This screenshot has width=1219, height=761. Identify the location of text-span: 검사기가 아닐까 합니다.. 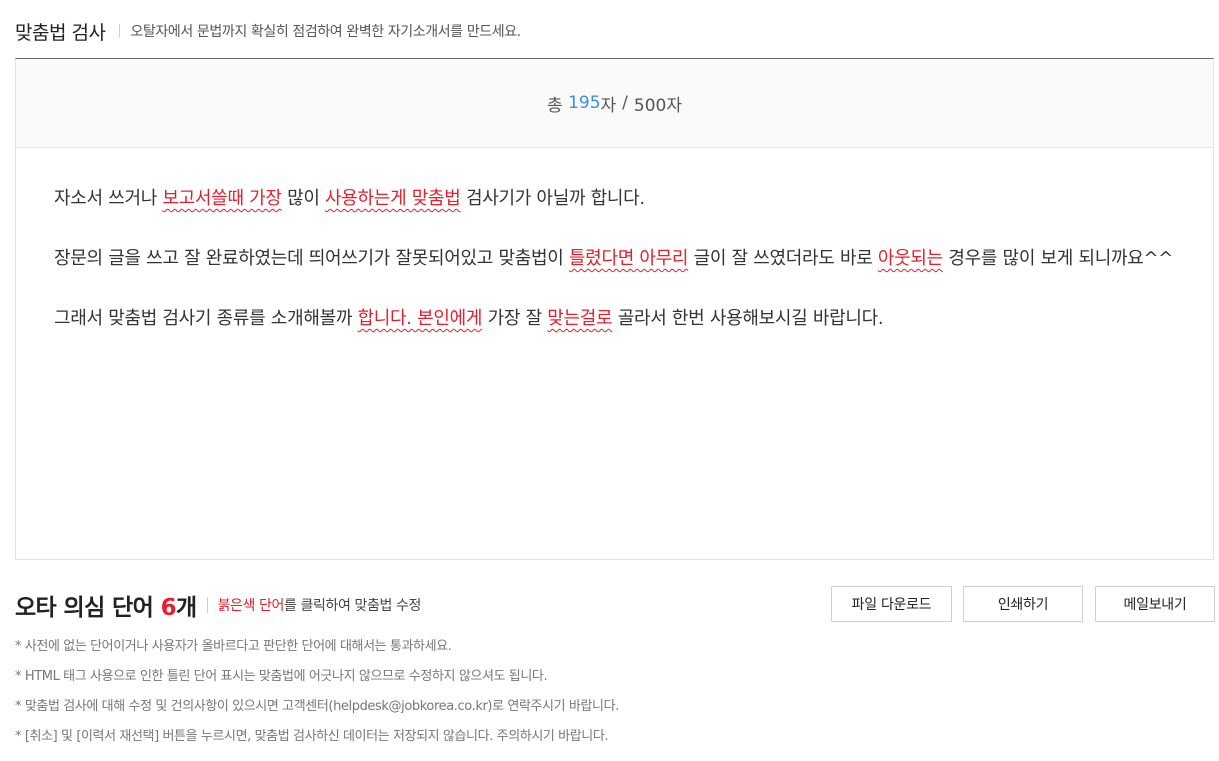
(552, 198).